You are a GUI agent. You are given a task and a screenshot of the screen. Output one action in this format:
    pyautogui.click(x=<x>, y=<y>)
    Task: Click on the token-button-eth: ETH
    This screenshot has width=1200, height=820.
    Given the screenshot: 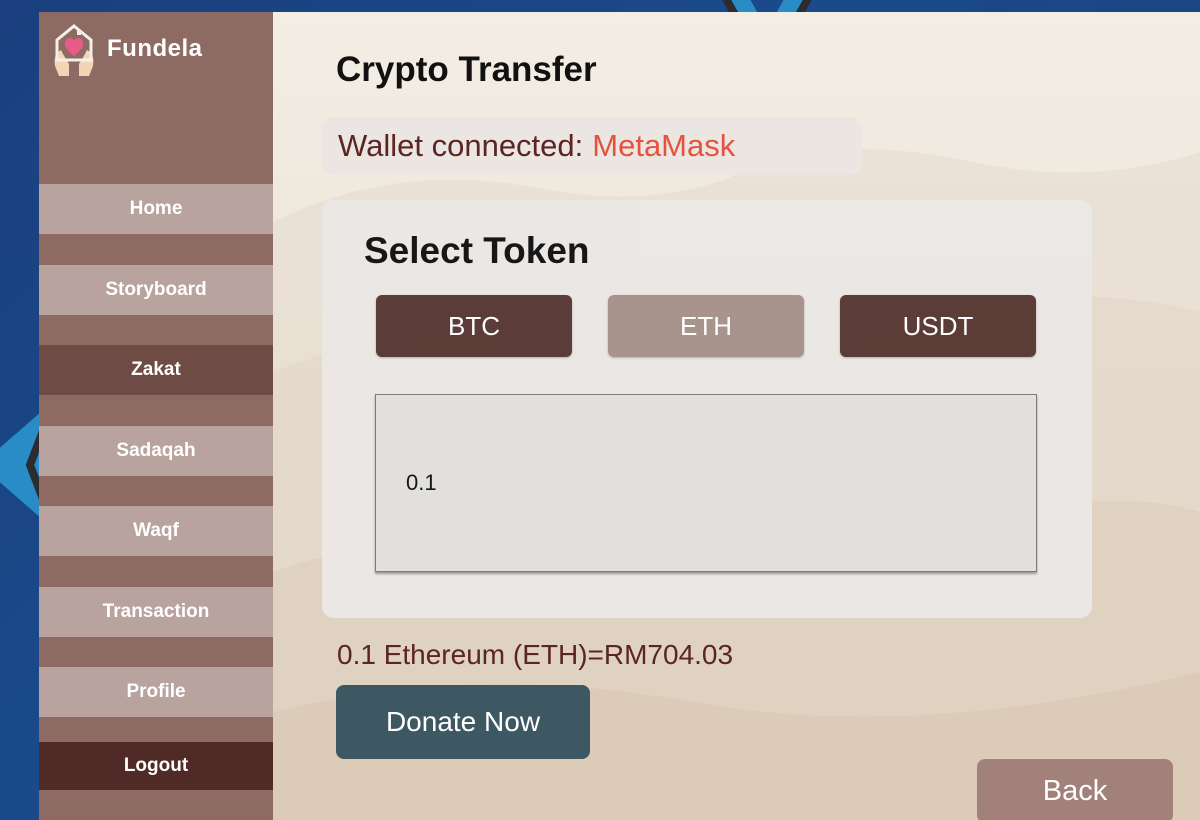 What is the action you would take?
    pyautogui.click(x=706, y=326)
    